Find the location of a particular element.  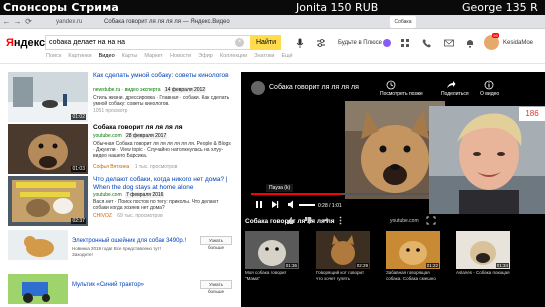

yandex-logo: Яндекс is located at coordinates (25, 43).